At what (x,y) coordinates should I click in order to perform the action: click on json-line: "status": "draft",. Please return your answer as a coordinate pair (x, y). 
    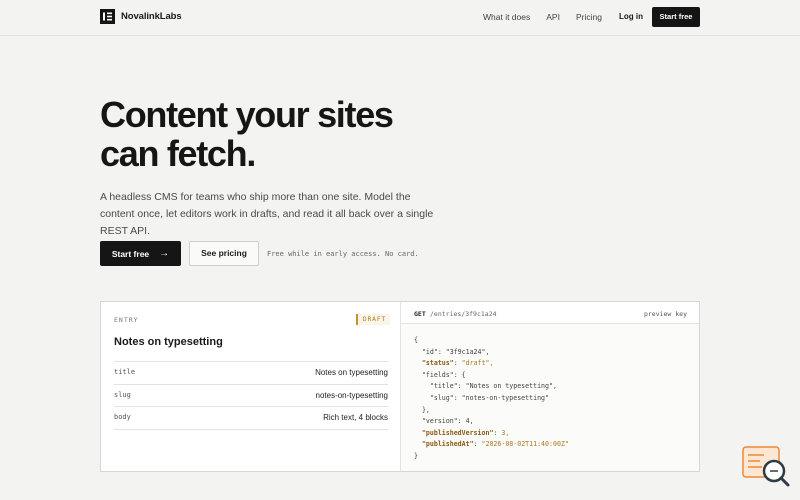
    Looking at the image, I should click on (457, 363).